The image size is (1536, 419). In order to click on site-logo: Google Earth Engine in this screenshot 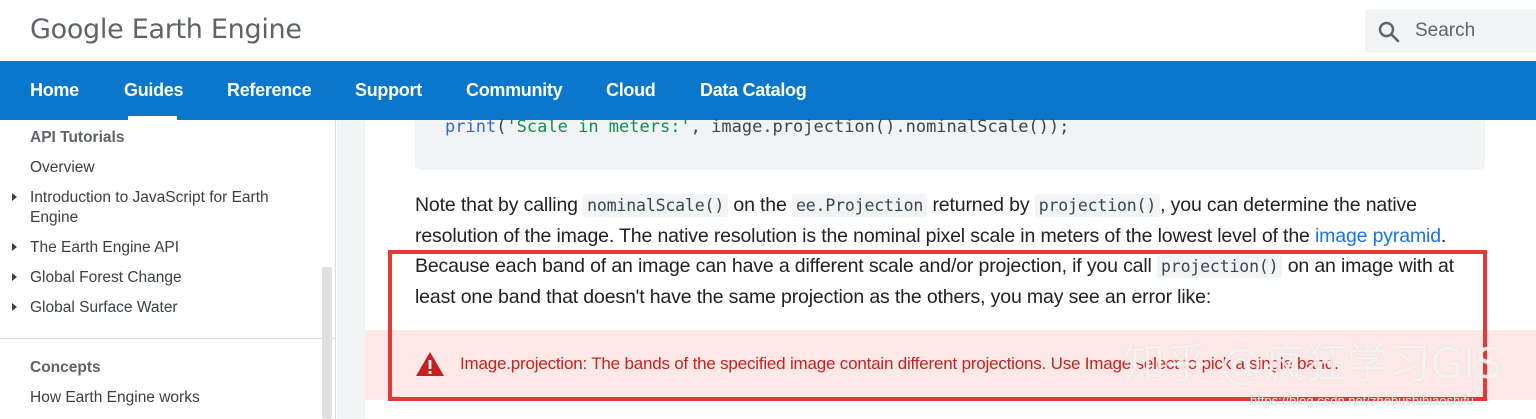, I will do `click(166, 29)`.